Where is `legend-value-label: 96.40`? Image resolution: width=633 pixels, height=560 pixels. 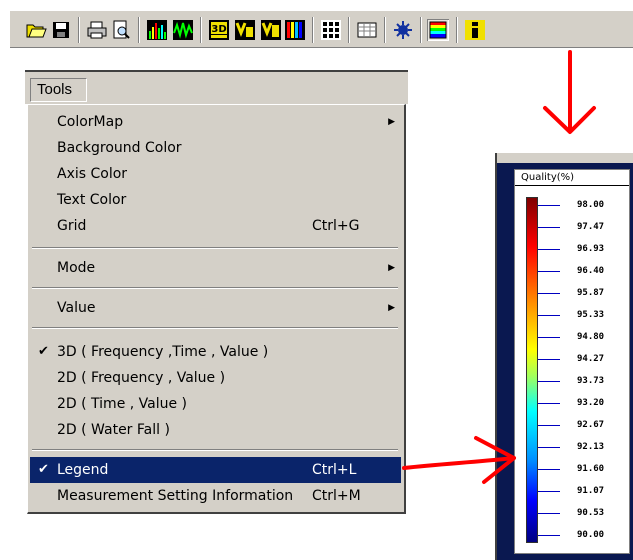 legend-value-label: 96.40 is located at coordinates (591, 271).